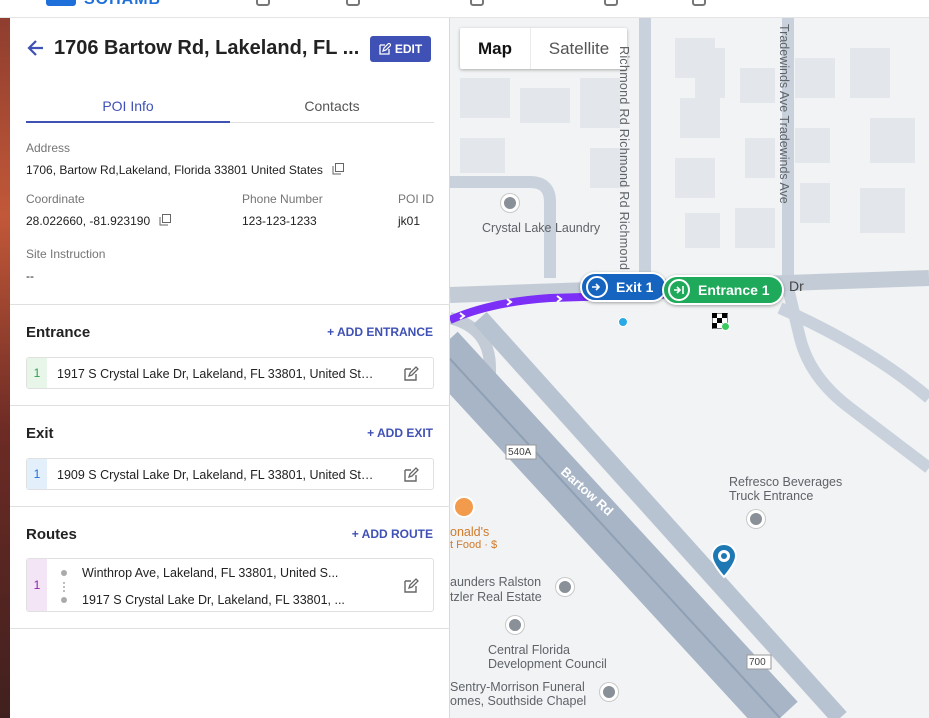  What do you see at coordinates (547, 664) in the screenshot?
I see `map-label-cfdc-2: Development Council` at bounding box center [547, 664].